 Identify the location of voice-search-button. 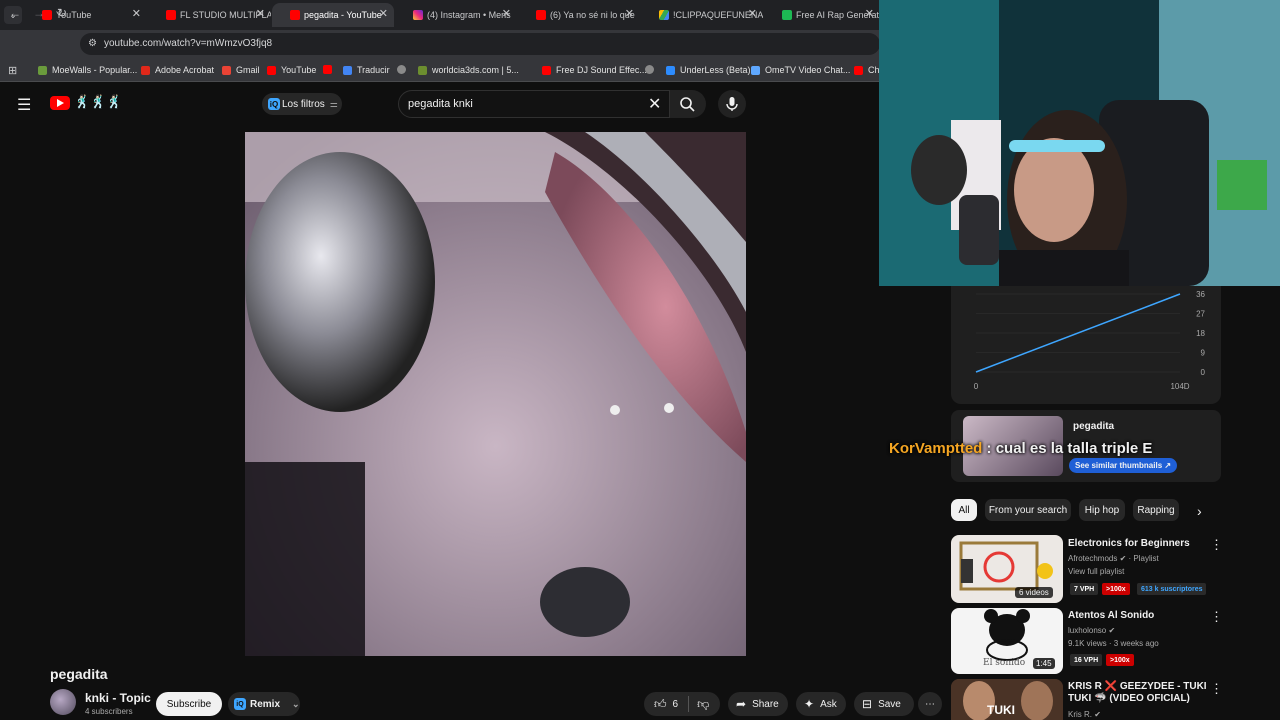
(732, 104).